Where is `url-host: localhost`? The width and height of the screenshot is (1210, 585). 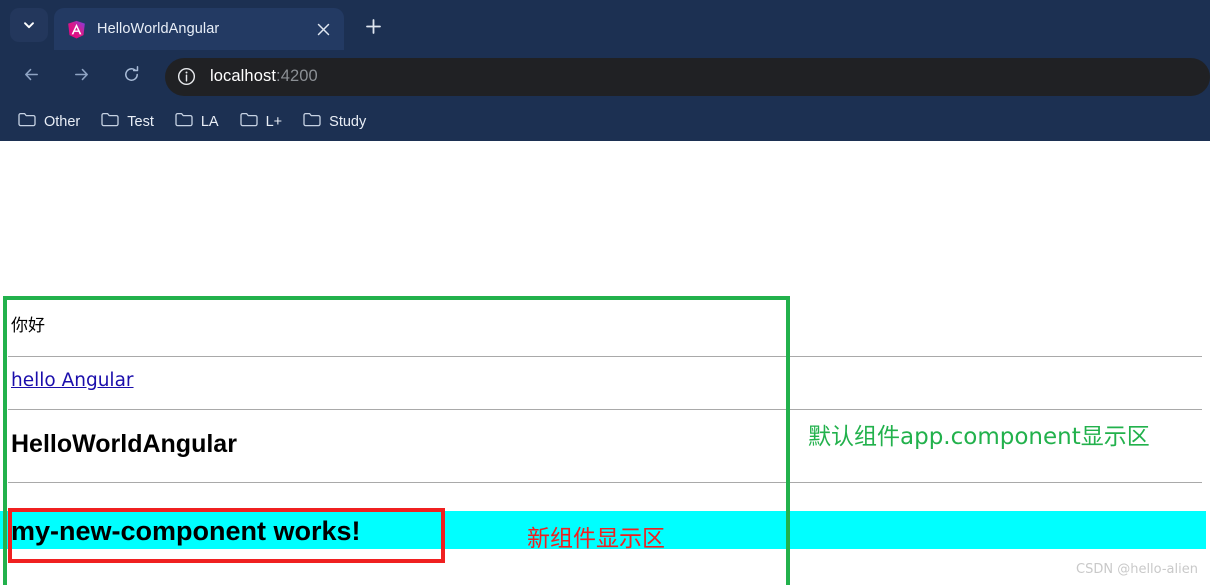 url-host: localhost is located at coordinates (243, 76).